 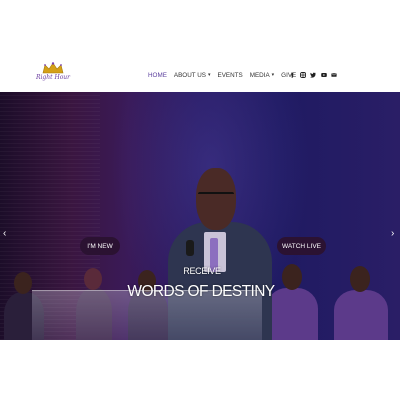 I want to click on hero-title: WORDS OF DESTINY, so click(x=201, y=291).